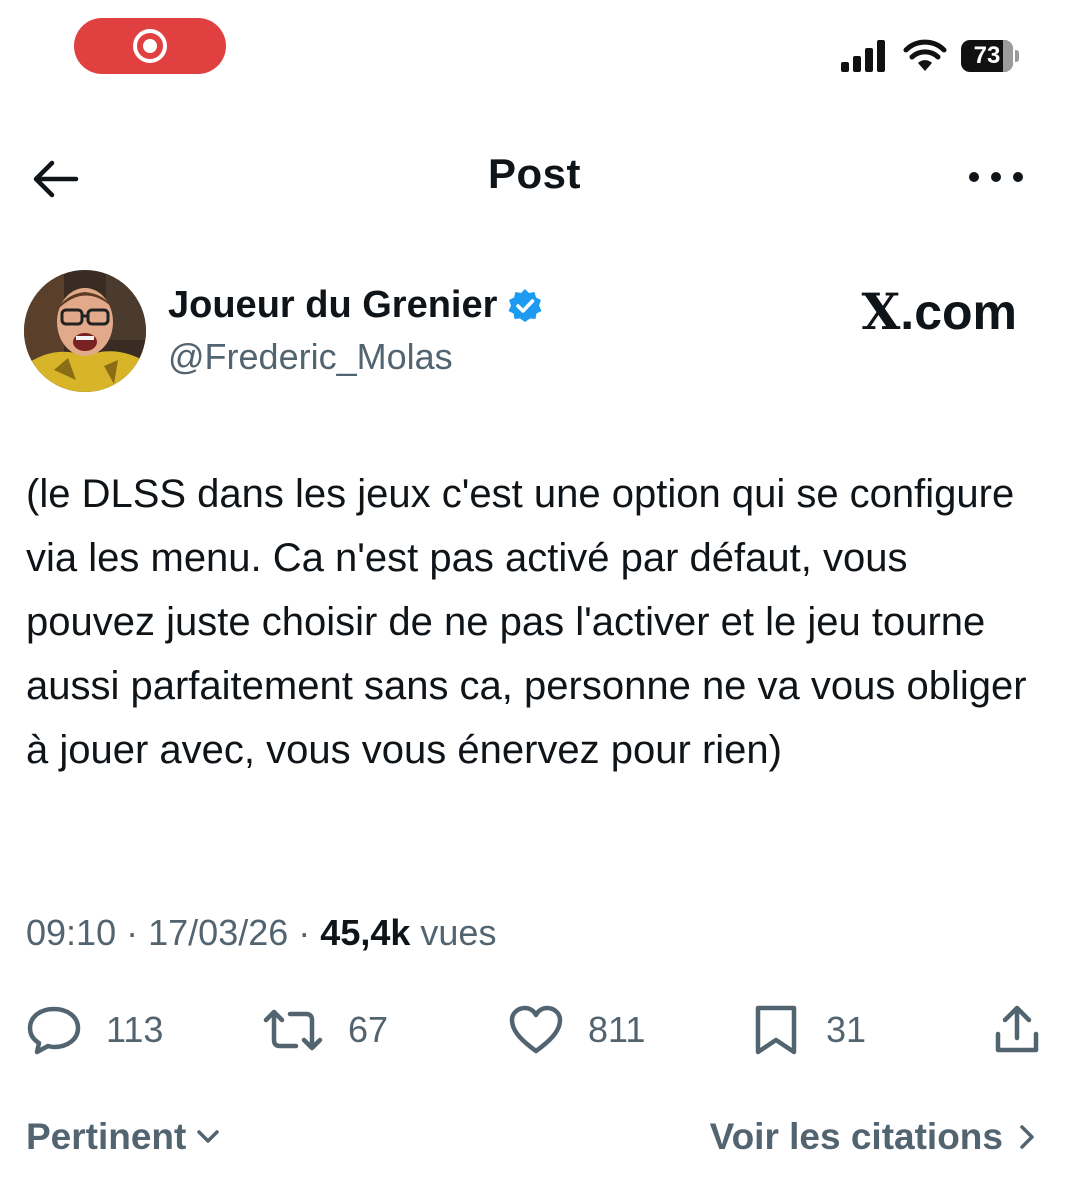 This screenshot has width=1069, height=1200. I want to click on post-meta: 09:10 · 17/03/26 · 45,4k vues, so click(261, 933).